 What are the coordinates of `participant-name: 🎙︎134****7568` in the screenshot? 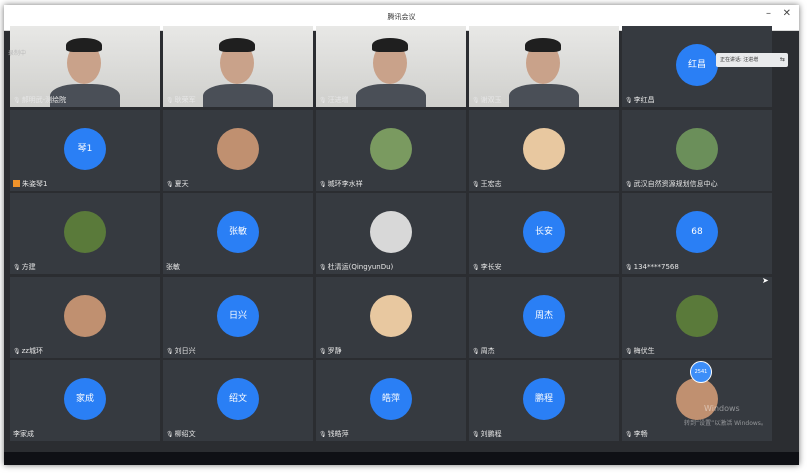 It's located at (652, 267).